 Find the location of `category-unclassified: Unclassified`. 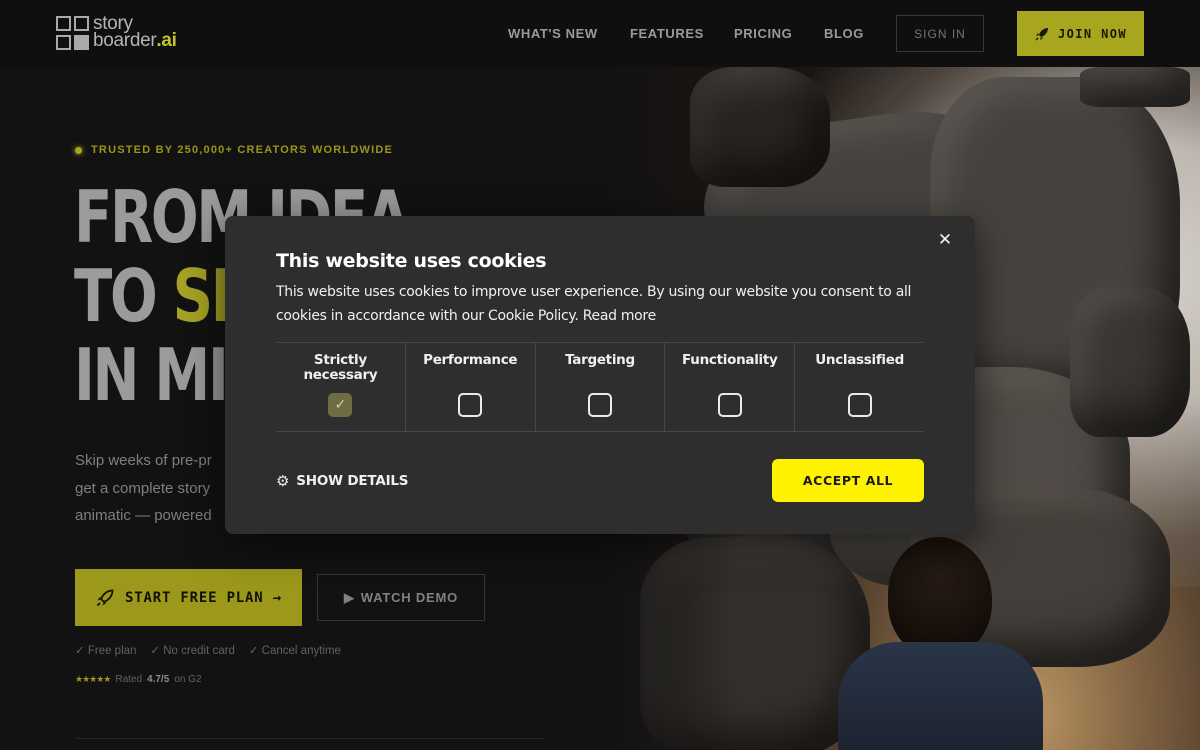

category-unclassified: Unclassified is located at coordinates (859, 387).